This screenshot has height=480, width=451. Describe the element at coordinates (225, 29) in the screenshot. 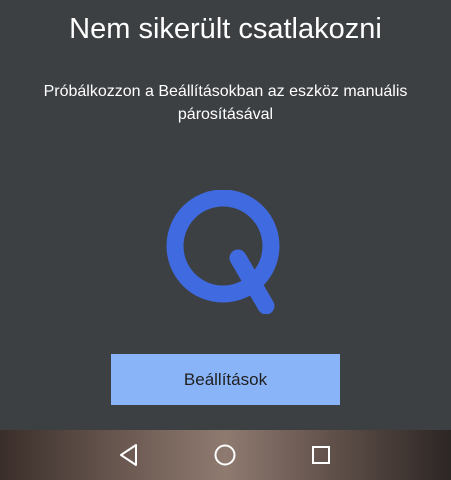

I see `dialog-title: Nem sikerült csatlakozni` at that location.